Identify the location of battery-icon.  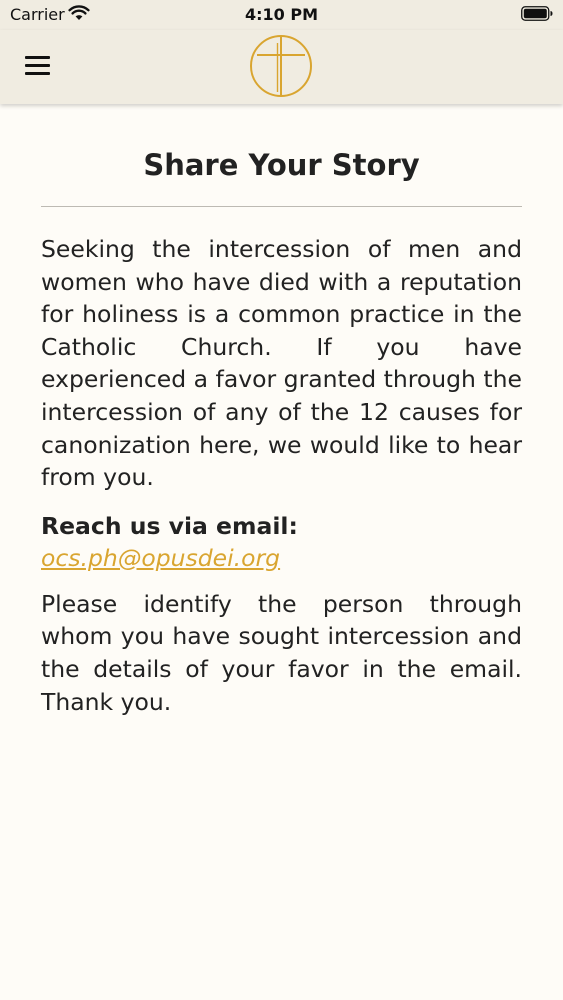
(537, 13).